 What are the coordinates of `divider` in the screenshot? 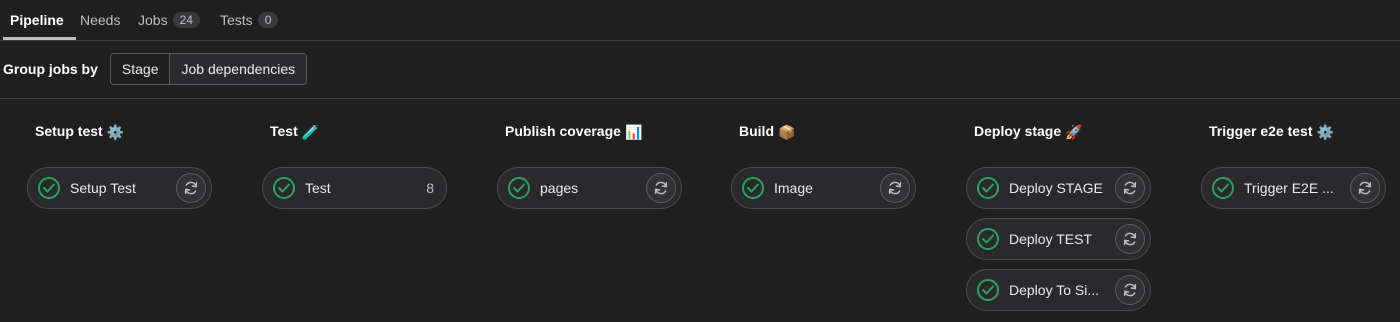 It's located at (700, 98).